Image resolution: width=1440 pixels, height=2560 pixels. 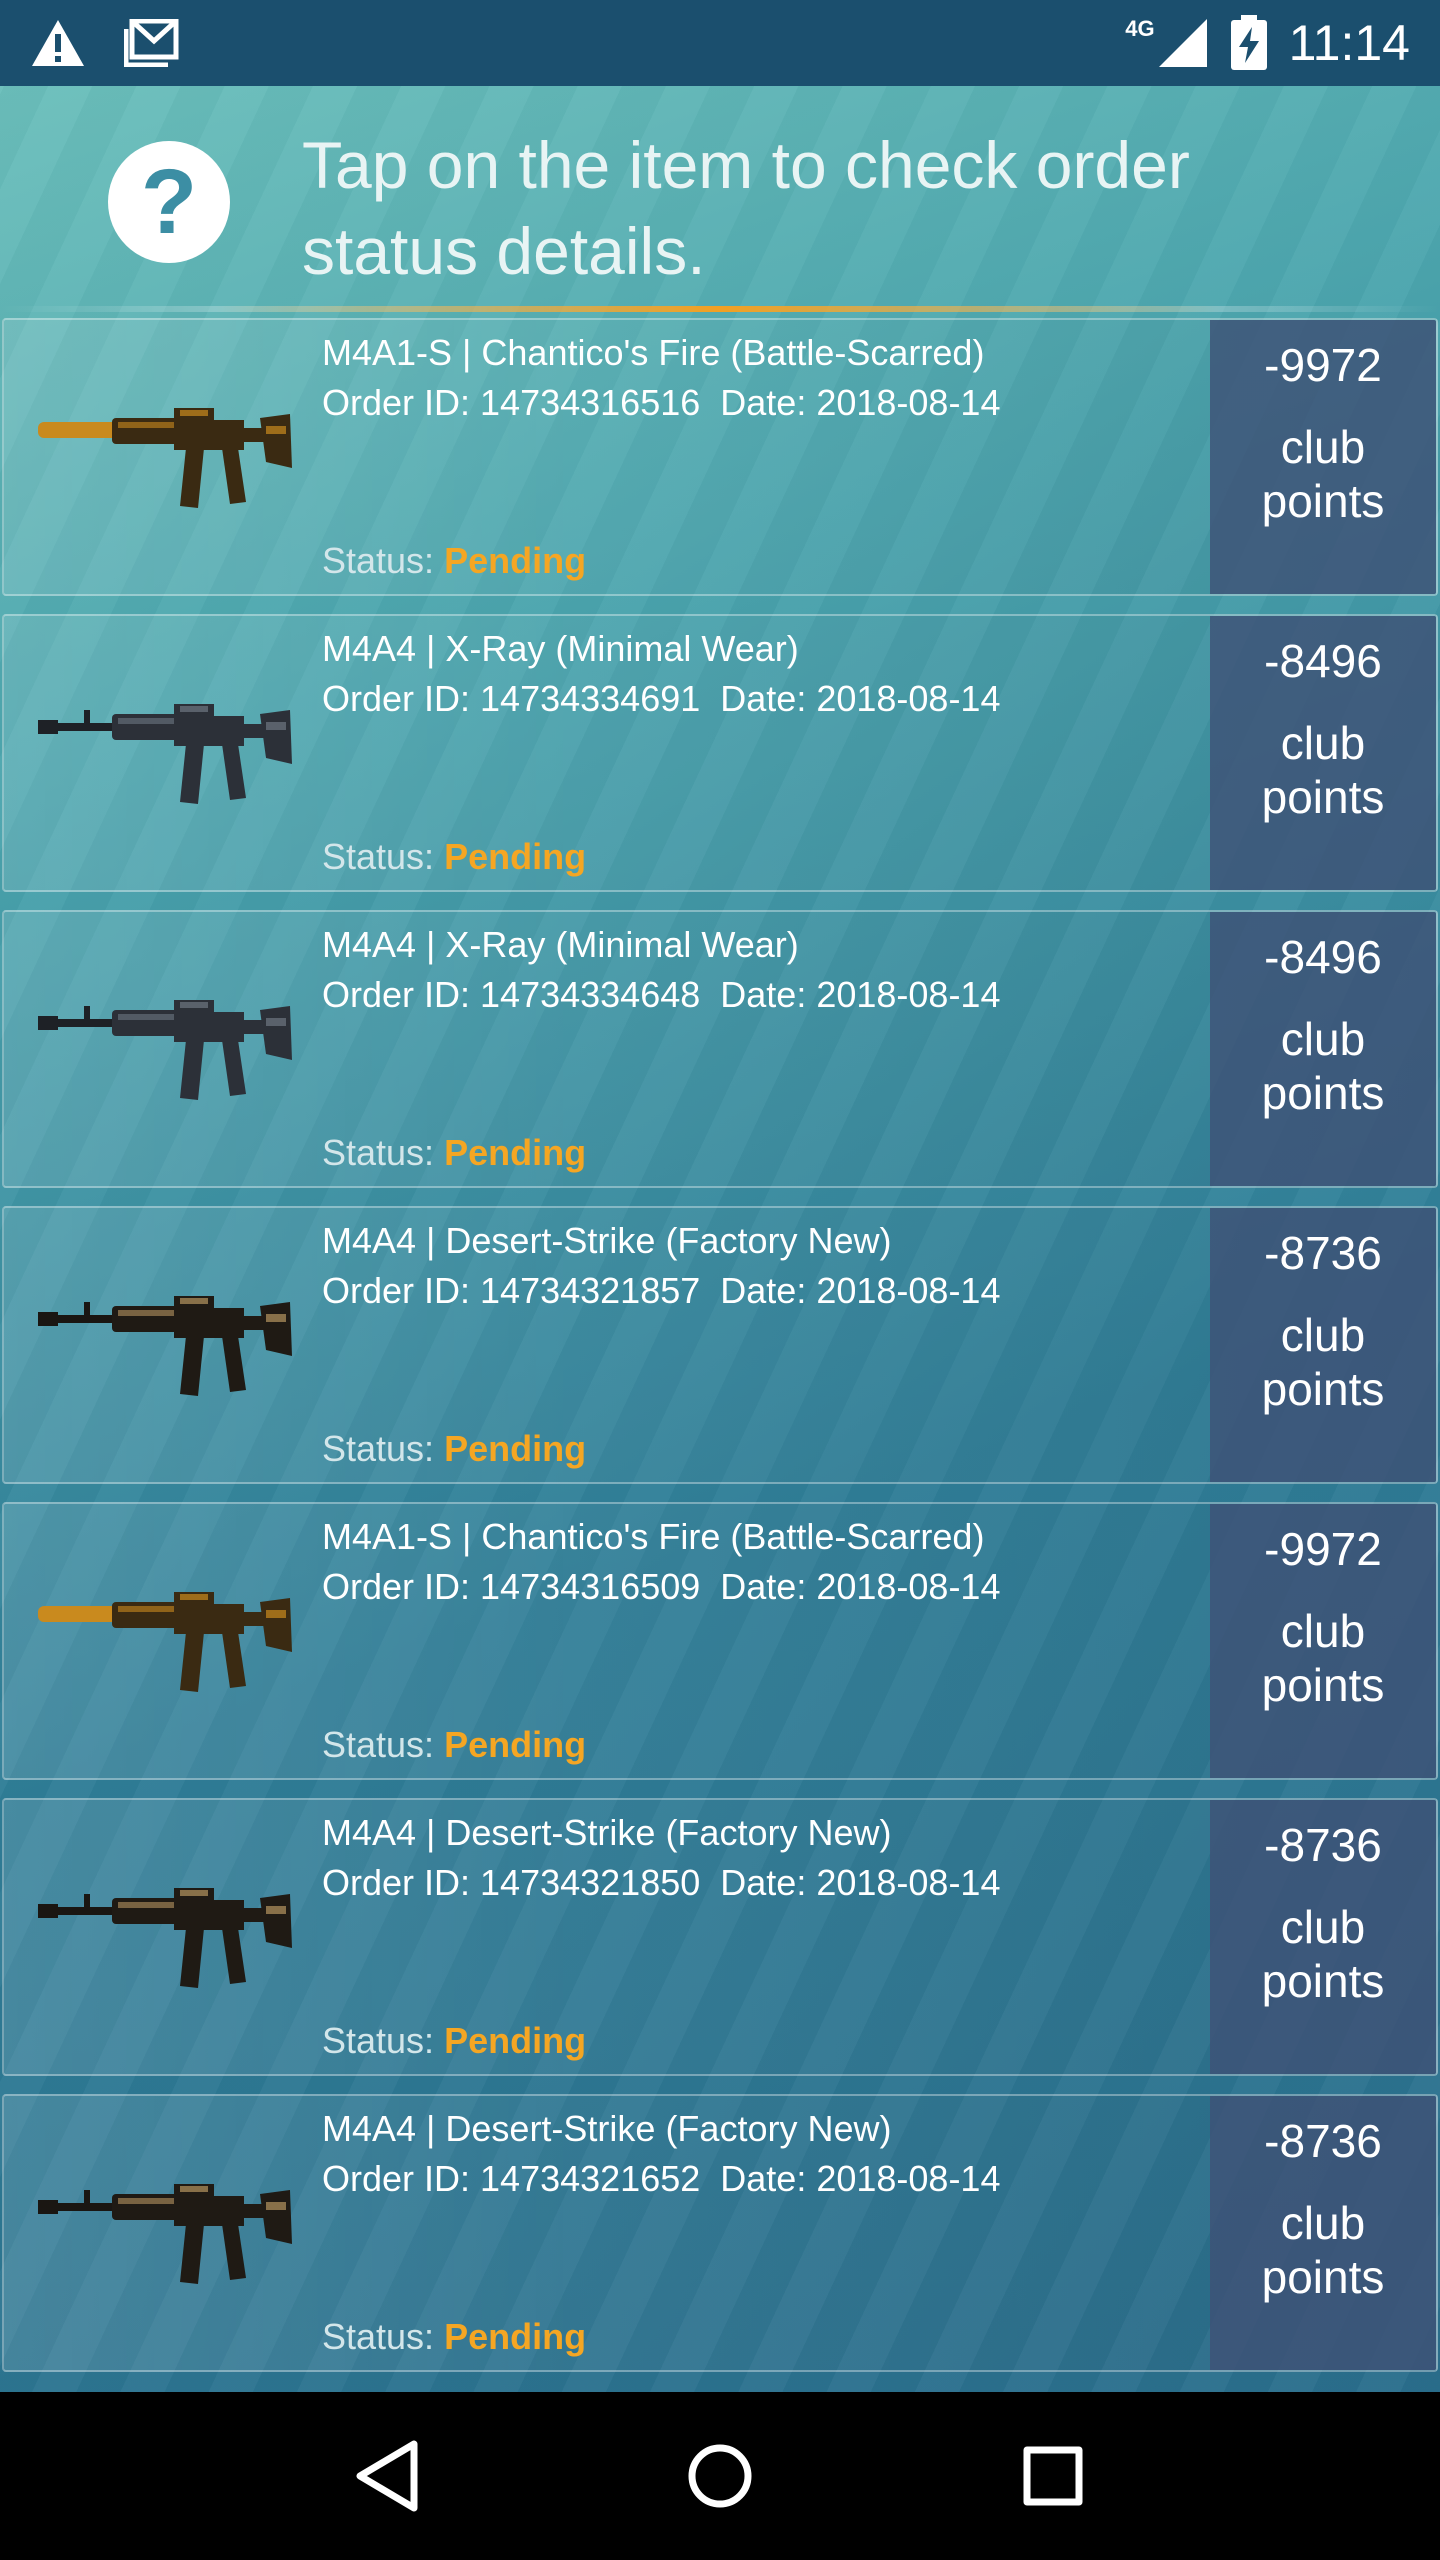 I want to click on order-meta: Order ID: 14734321857 Date: 2018-08-14, so click(x=661, y=1291).